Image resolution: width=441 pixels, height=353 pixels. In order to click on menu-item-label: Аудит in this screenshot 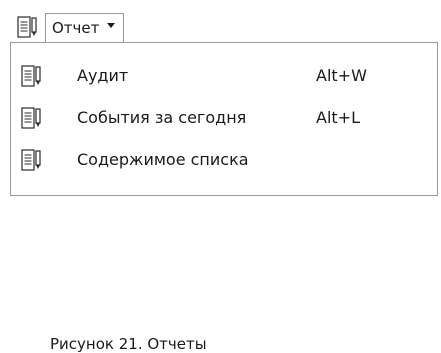, I will do `click(103, 75)`.